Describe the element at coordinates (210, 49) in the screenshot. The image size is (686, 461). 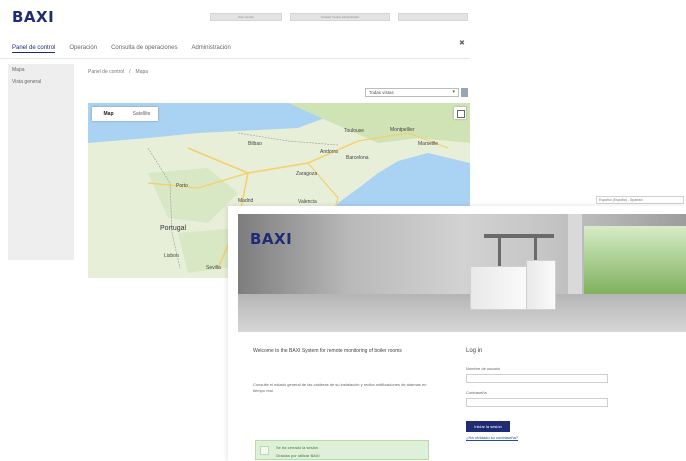
I see `nav-tab-administration: Administración` at that location.